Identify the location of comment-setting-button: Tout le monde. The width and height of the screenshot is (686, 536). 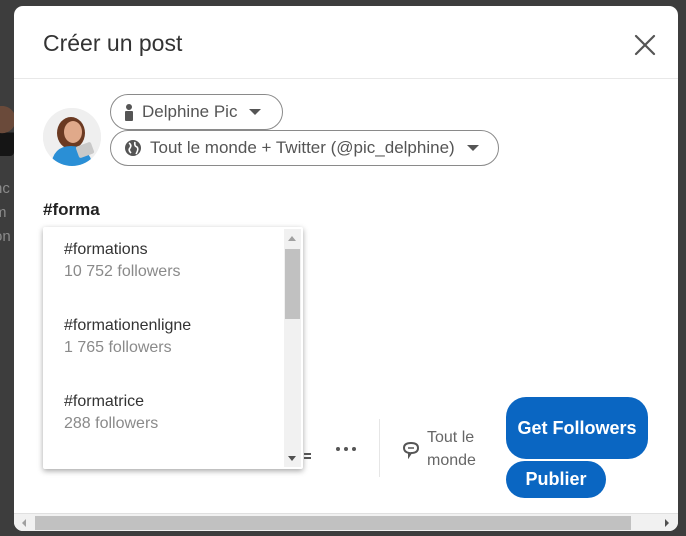
(445, 449).